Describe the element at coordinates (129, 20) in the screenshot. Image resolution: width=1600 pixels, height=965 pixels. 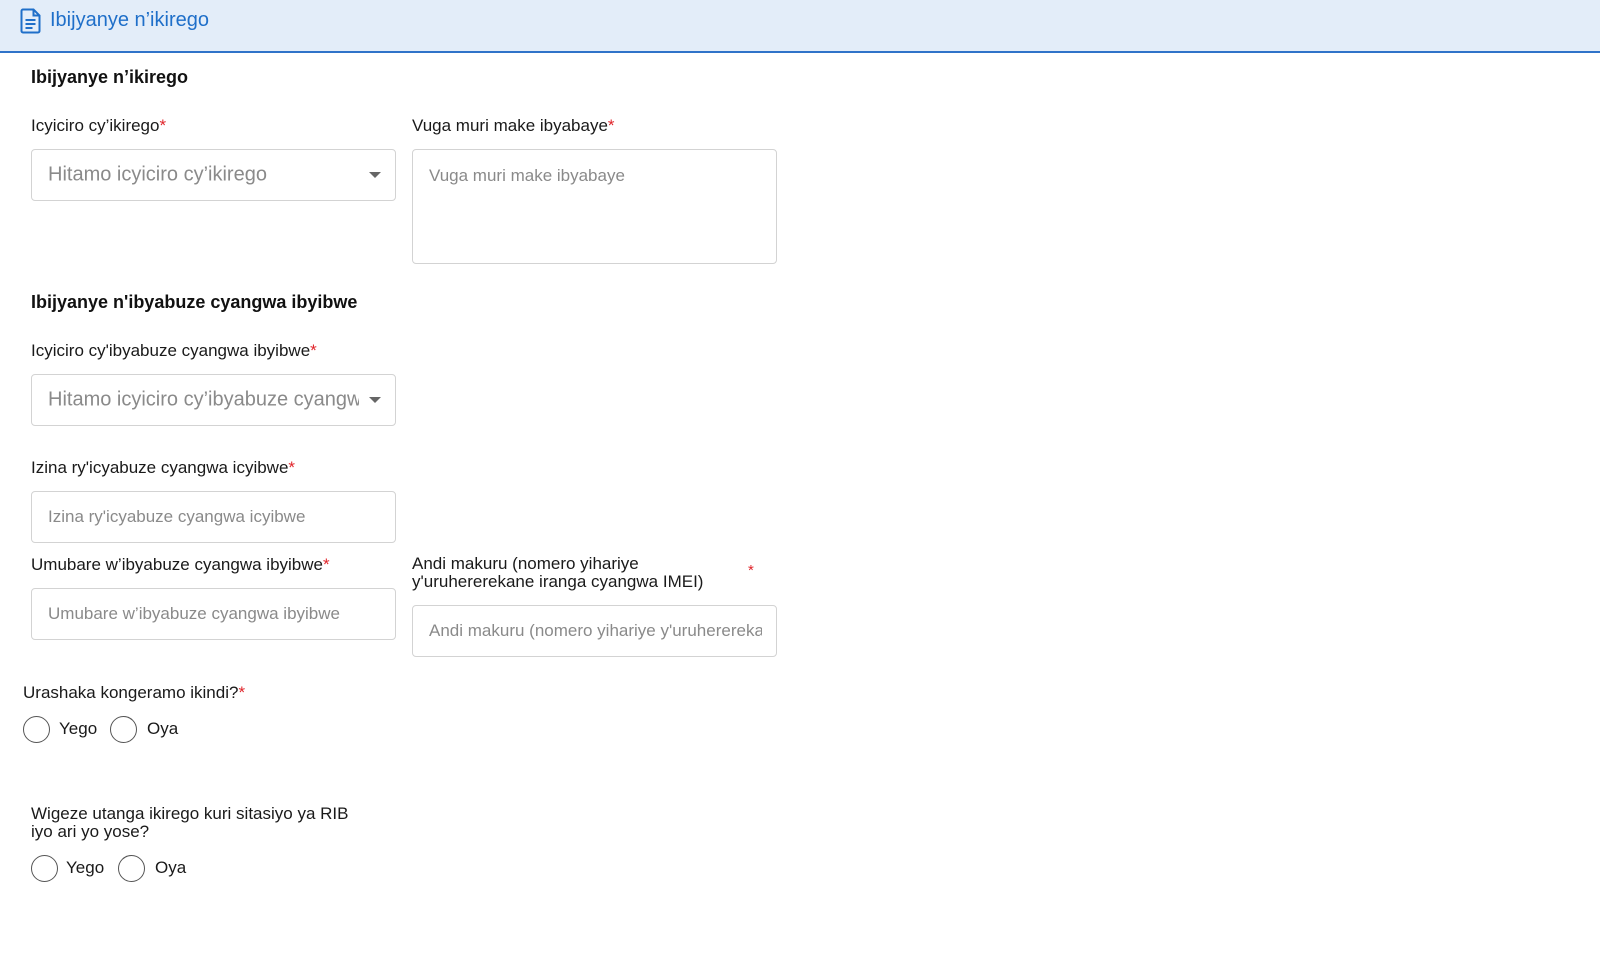
I see `page-title: Ibijyanye n’ikirego` at that location.